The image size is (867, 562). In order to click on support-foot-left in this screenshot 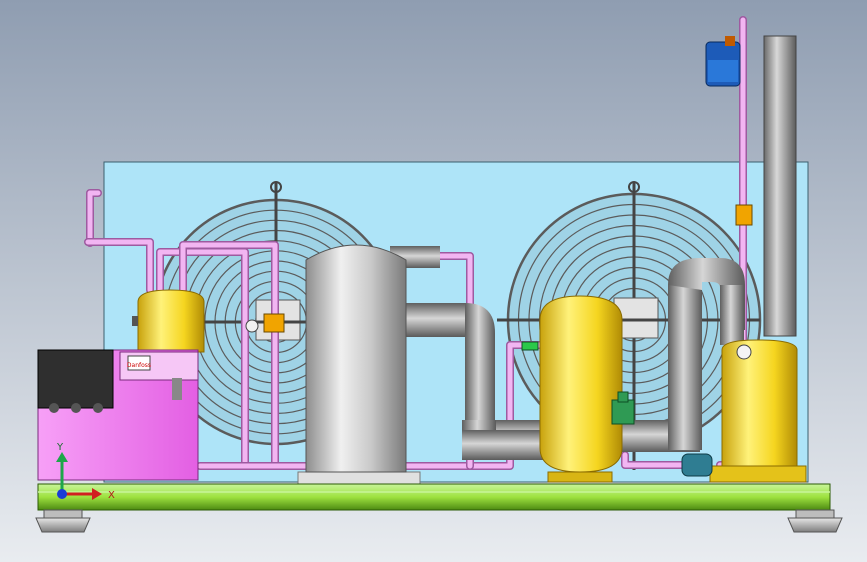, I will do `click(63, 521)`.